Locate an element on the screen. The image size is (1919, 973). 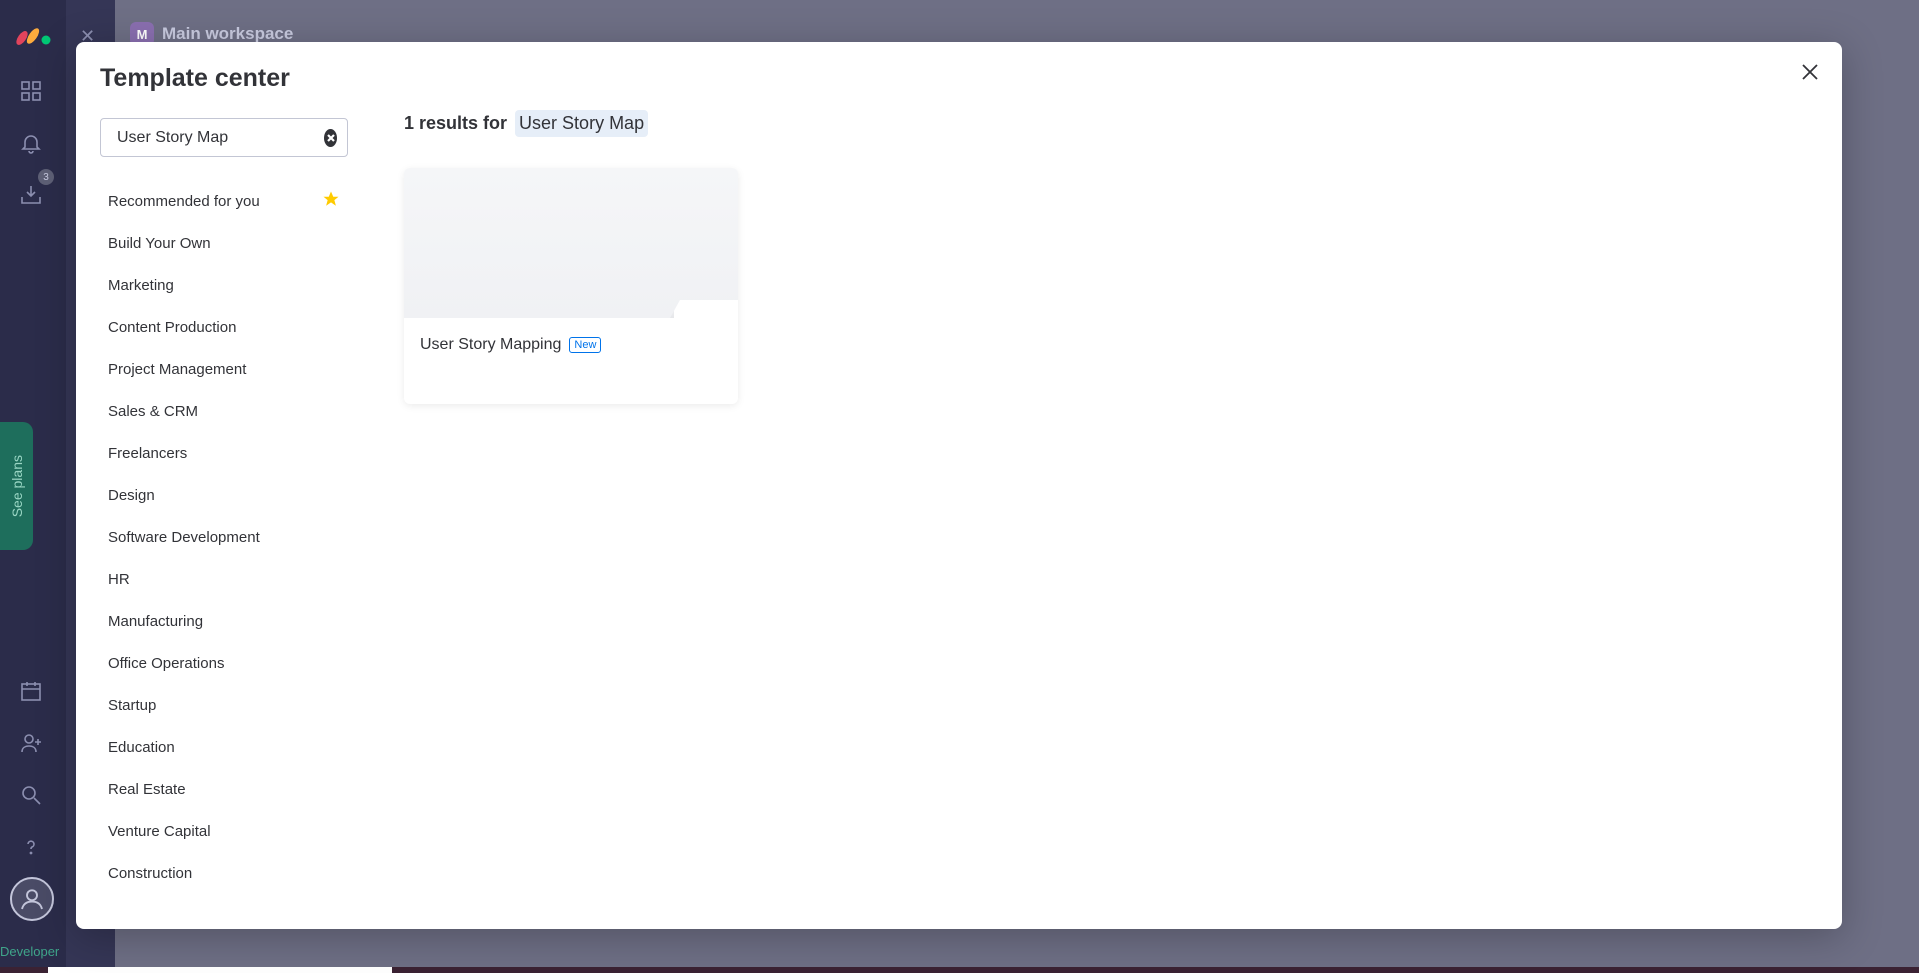
card-title: User Story Mapping is located at coordinates (491, 344).